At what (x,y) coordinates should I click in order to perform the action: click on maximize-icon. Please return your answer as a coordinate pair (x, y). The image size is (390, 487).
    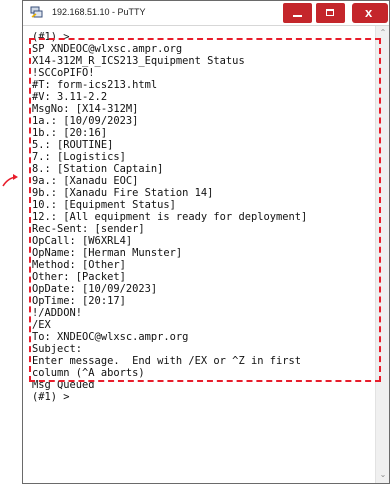
    Looking at the image, I should click on (330, 12).